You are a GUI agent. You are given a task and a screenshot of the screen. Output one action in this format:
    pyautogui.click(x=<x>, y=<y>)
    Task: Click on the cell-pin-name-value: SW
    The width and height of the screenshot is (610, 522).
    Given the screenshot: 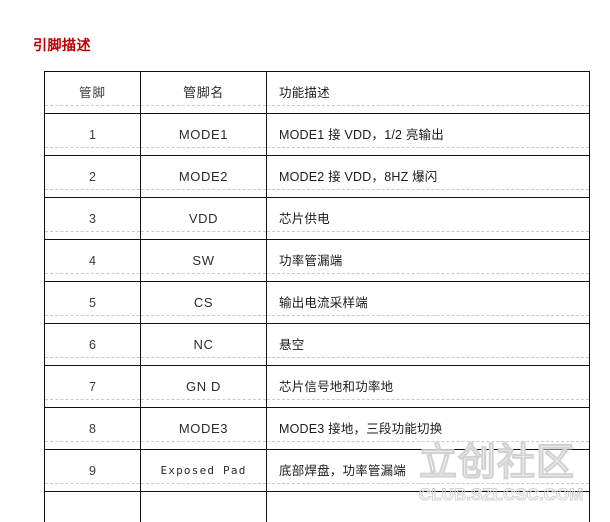 What is the action you would take?
    pyautogui.click(x=203, y=260)
    